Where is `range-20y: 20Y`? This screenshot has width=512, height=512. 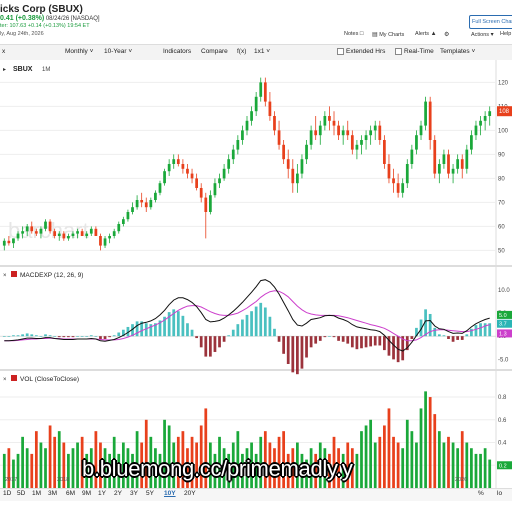
range-20y: 20Y is located at coordinates (190, 493).